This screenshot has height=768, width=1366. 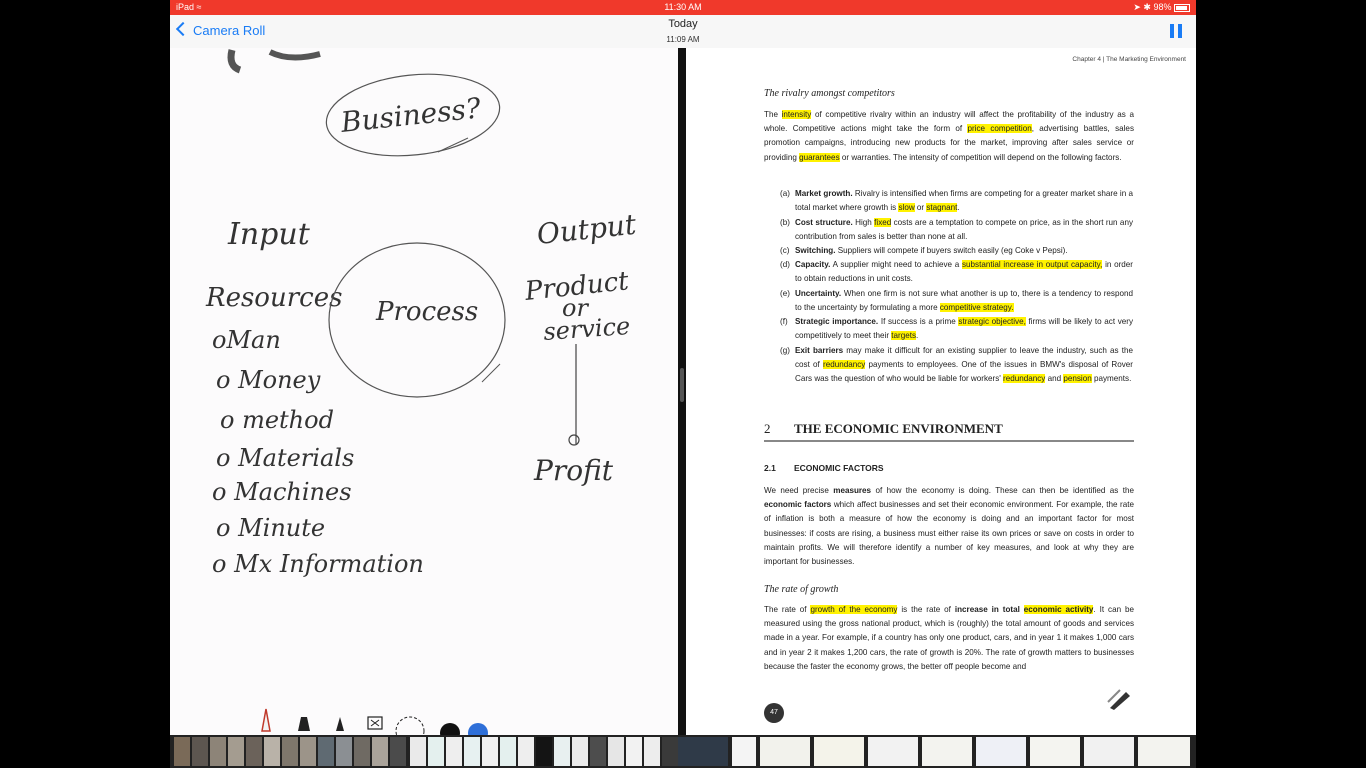 What do you see at coordinates (1111, 379) in the screenshot?
I see `text-run: payments.` at bounding box center [1111, 379].